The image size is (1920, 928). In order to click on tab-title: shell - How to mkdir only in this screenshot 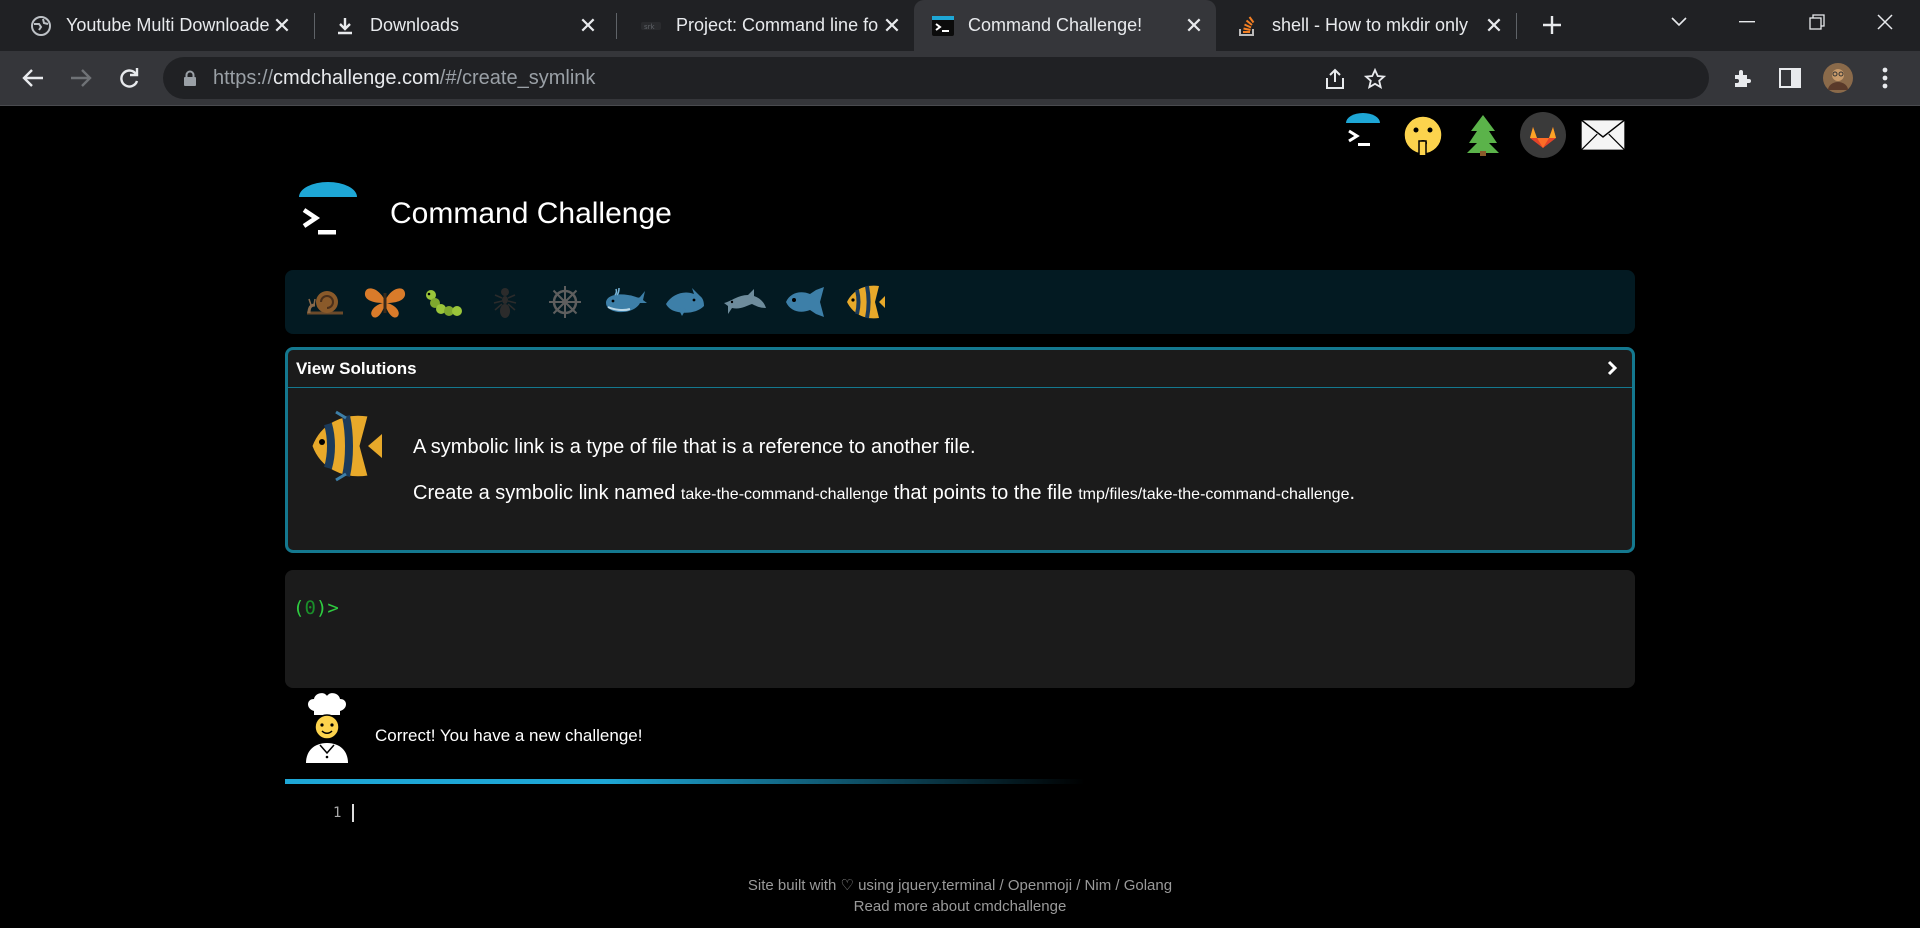, I will do `click(1370, 25)`.